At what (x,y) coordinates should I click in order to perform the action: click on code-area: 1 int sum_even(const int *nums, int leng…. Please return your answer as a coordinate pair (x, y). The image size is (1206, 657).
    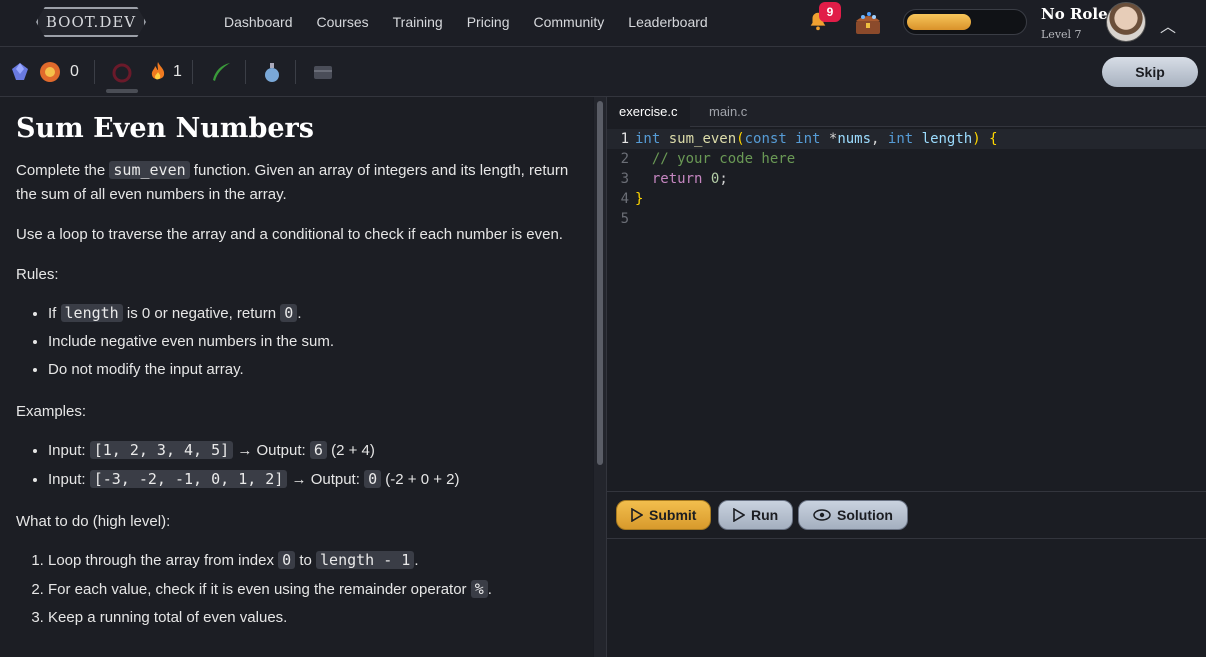
    Looking at the image, I should click on (906, 179).